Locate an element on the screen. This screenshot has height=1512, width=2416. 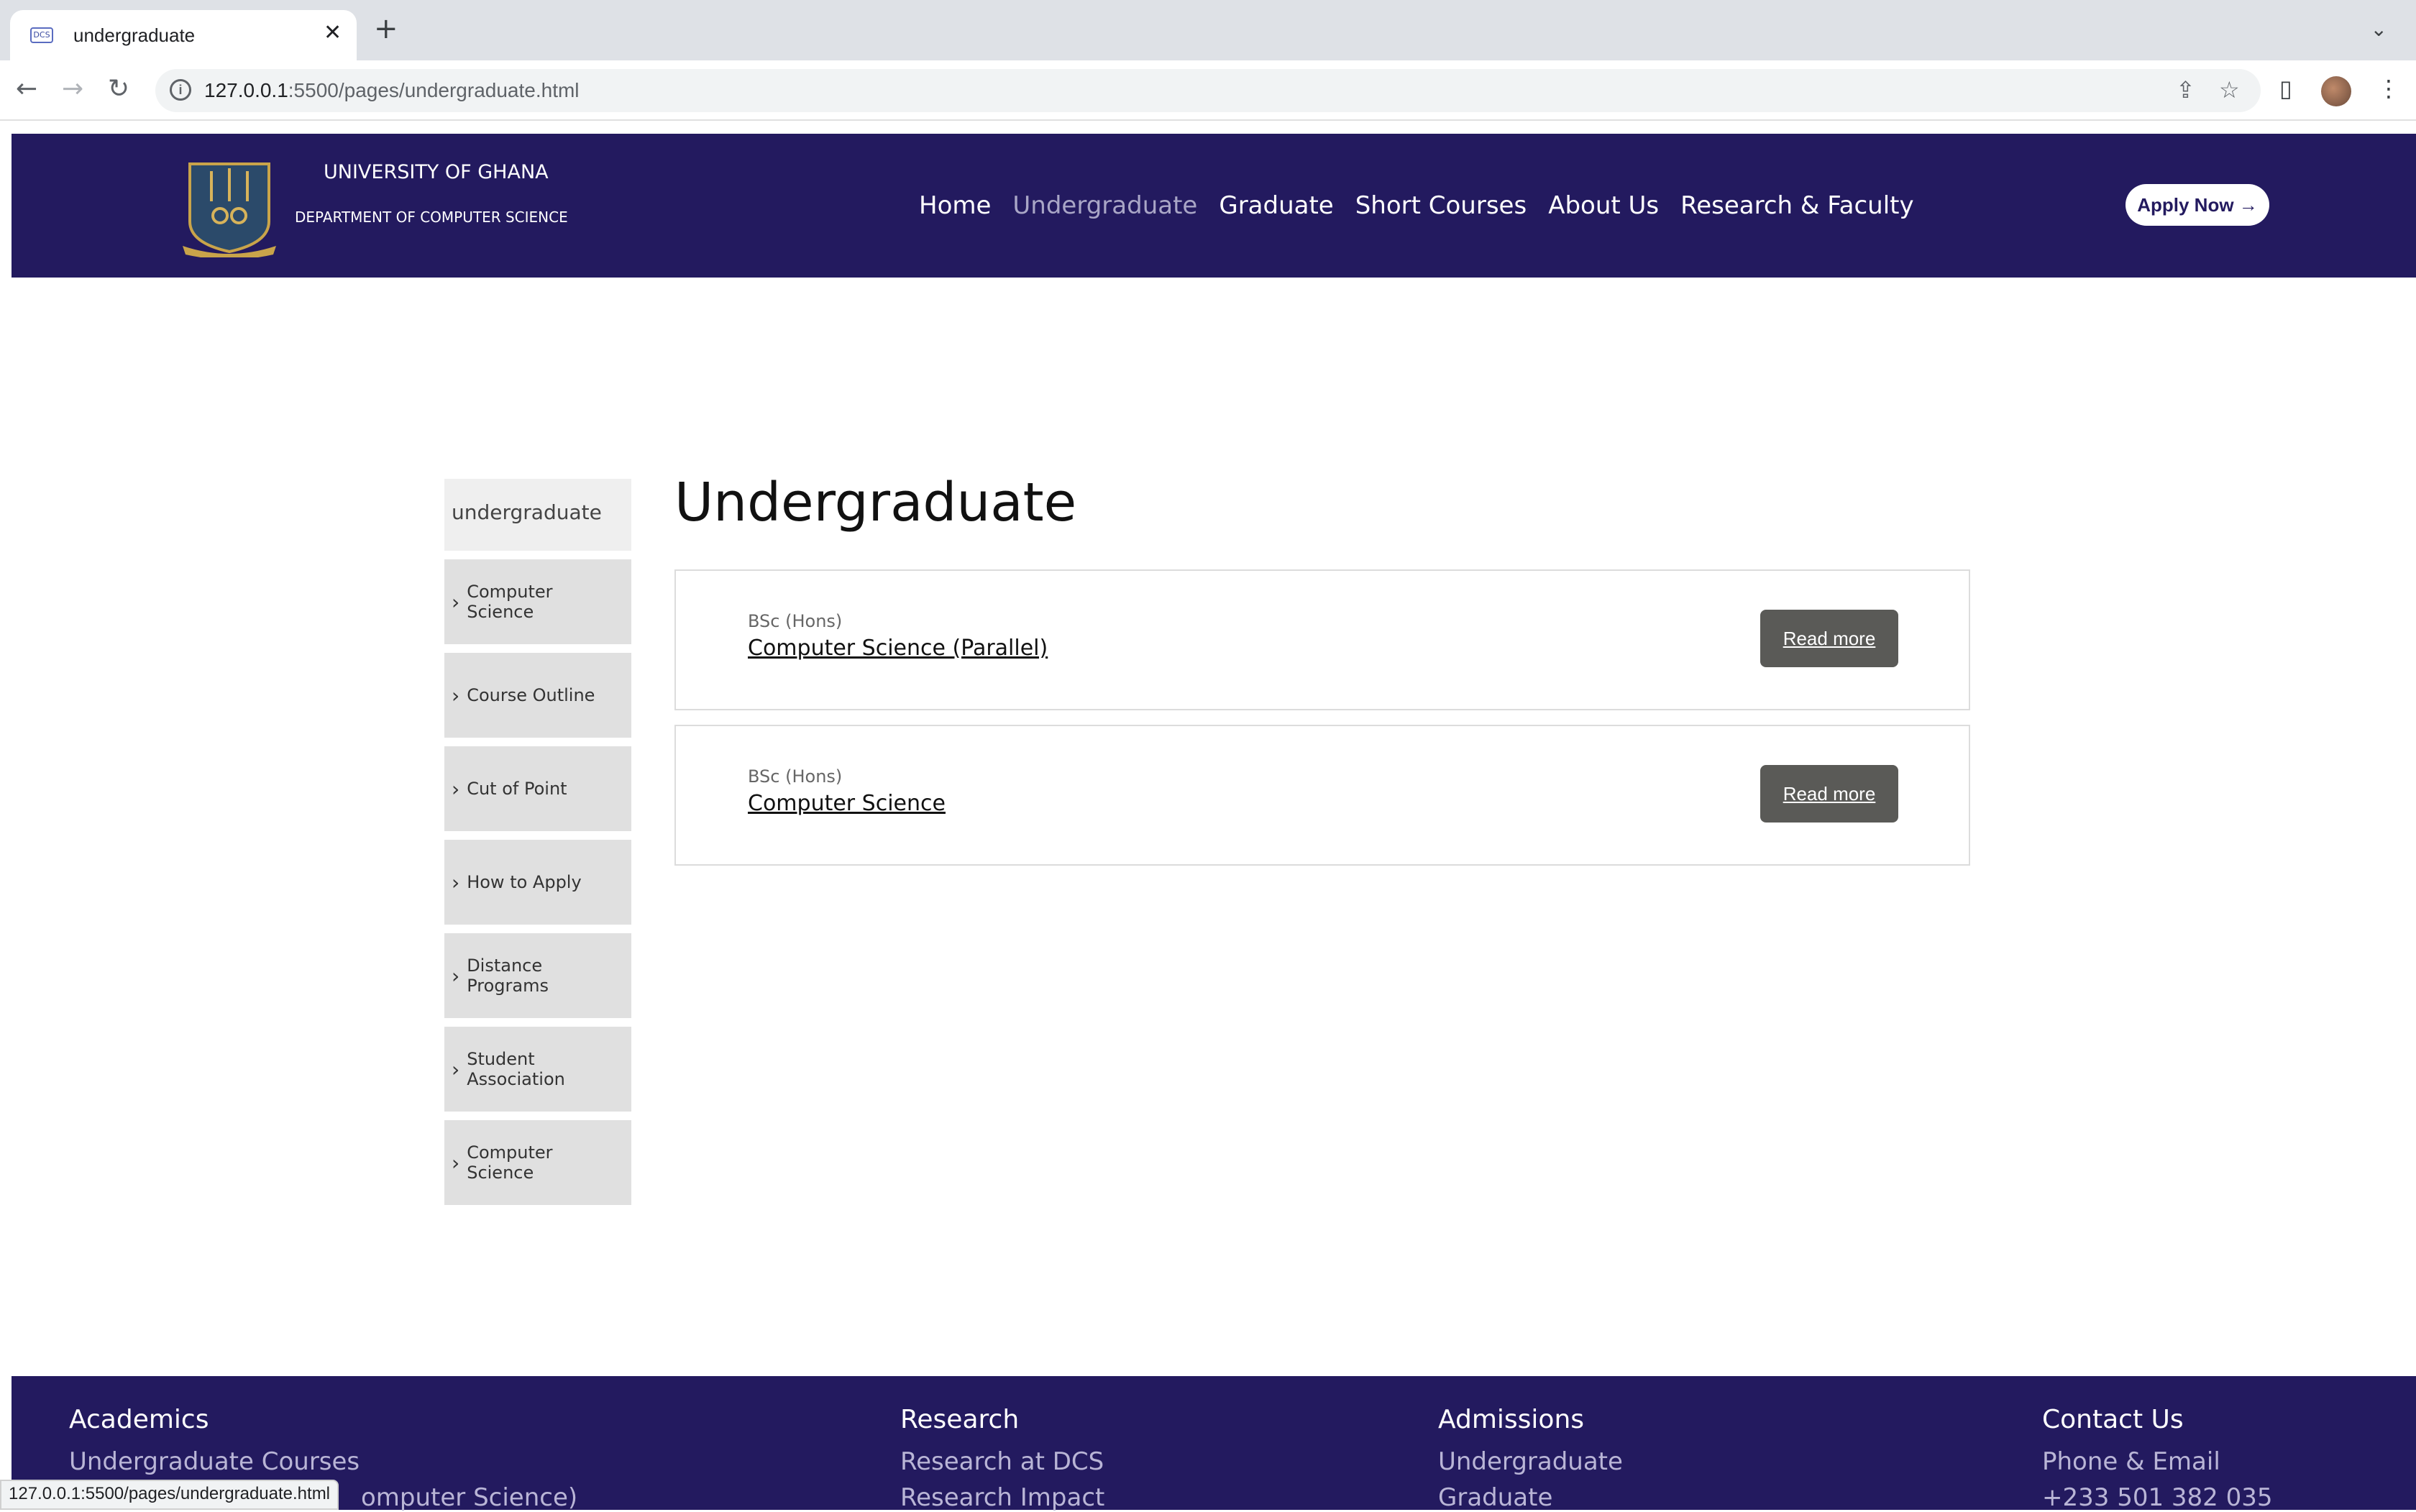
sidebar-item-distance-programs: › Distance Programs is located at coordinates (537, 975).